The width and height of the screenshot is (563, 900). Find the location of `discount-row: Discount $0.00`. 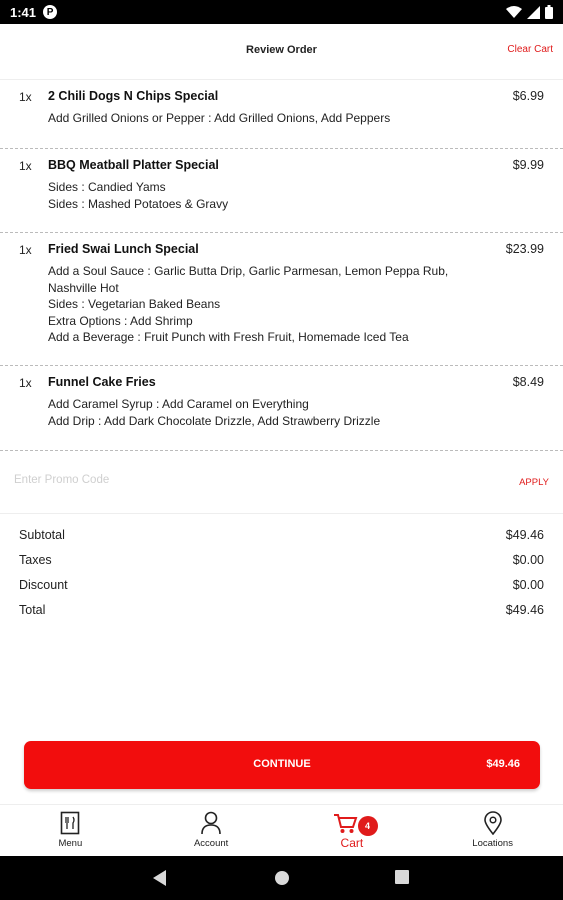

discount-row: Discount $0.00 is located at coordinates (281, 587).